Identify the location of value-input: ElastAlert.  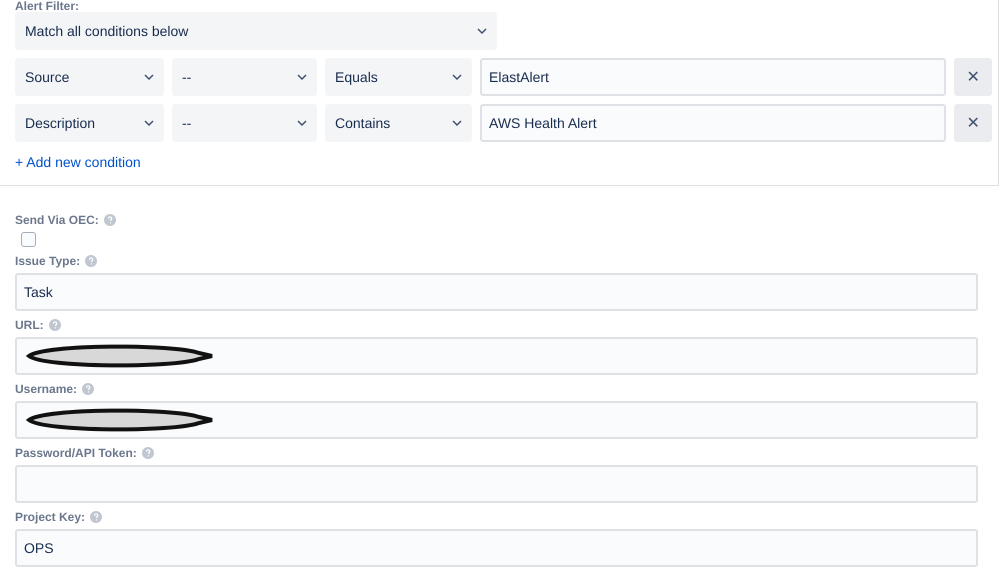
(713, 77).